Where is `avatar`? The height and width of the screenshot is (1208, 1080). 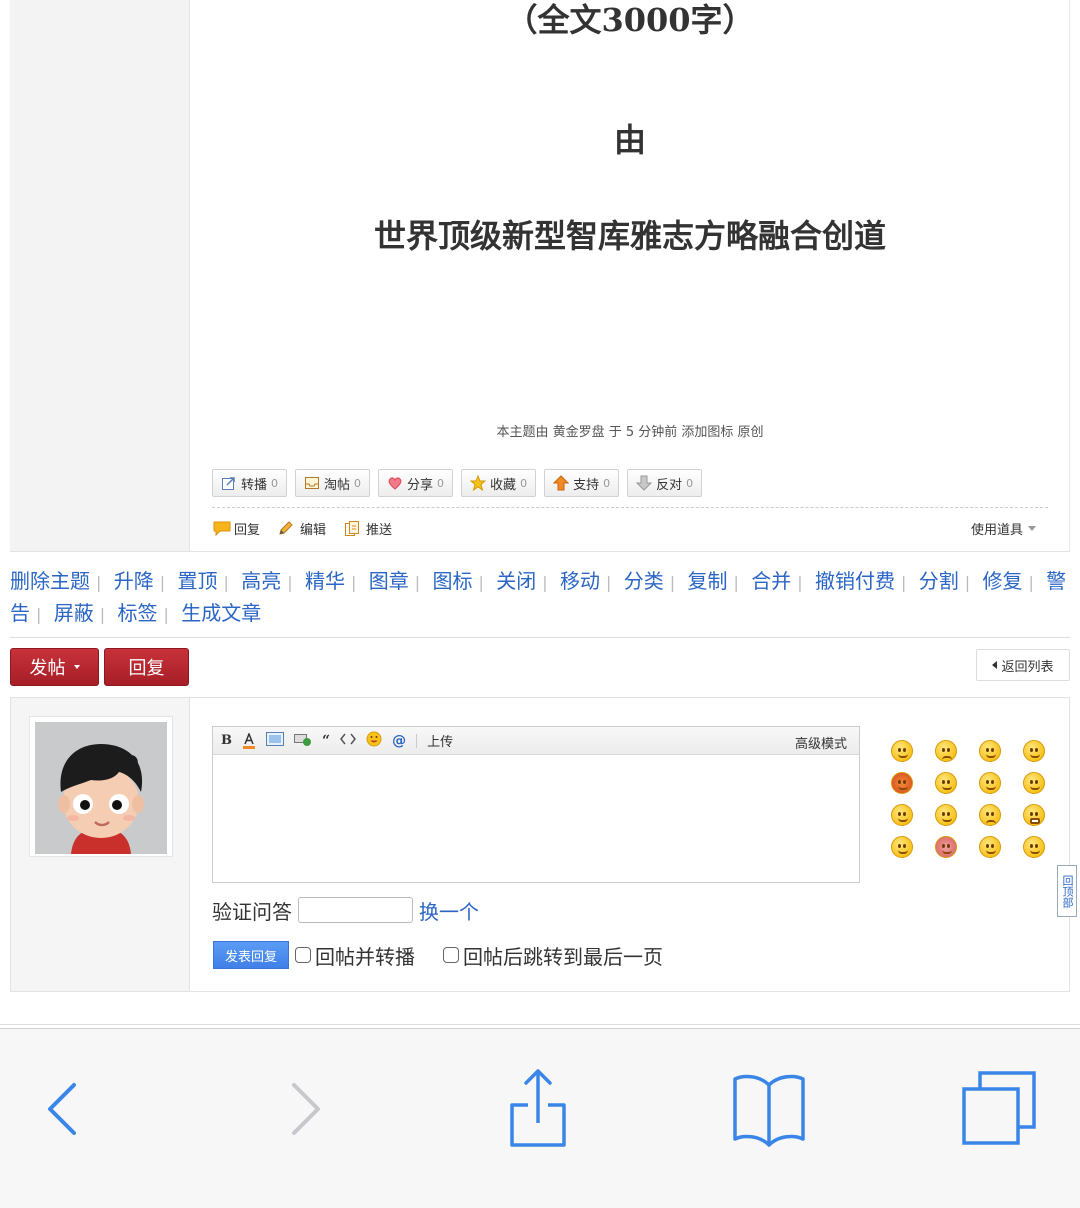
avatar is located at coordinates (101, 788).